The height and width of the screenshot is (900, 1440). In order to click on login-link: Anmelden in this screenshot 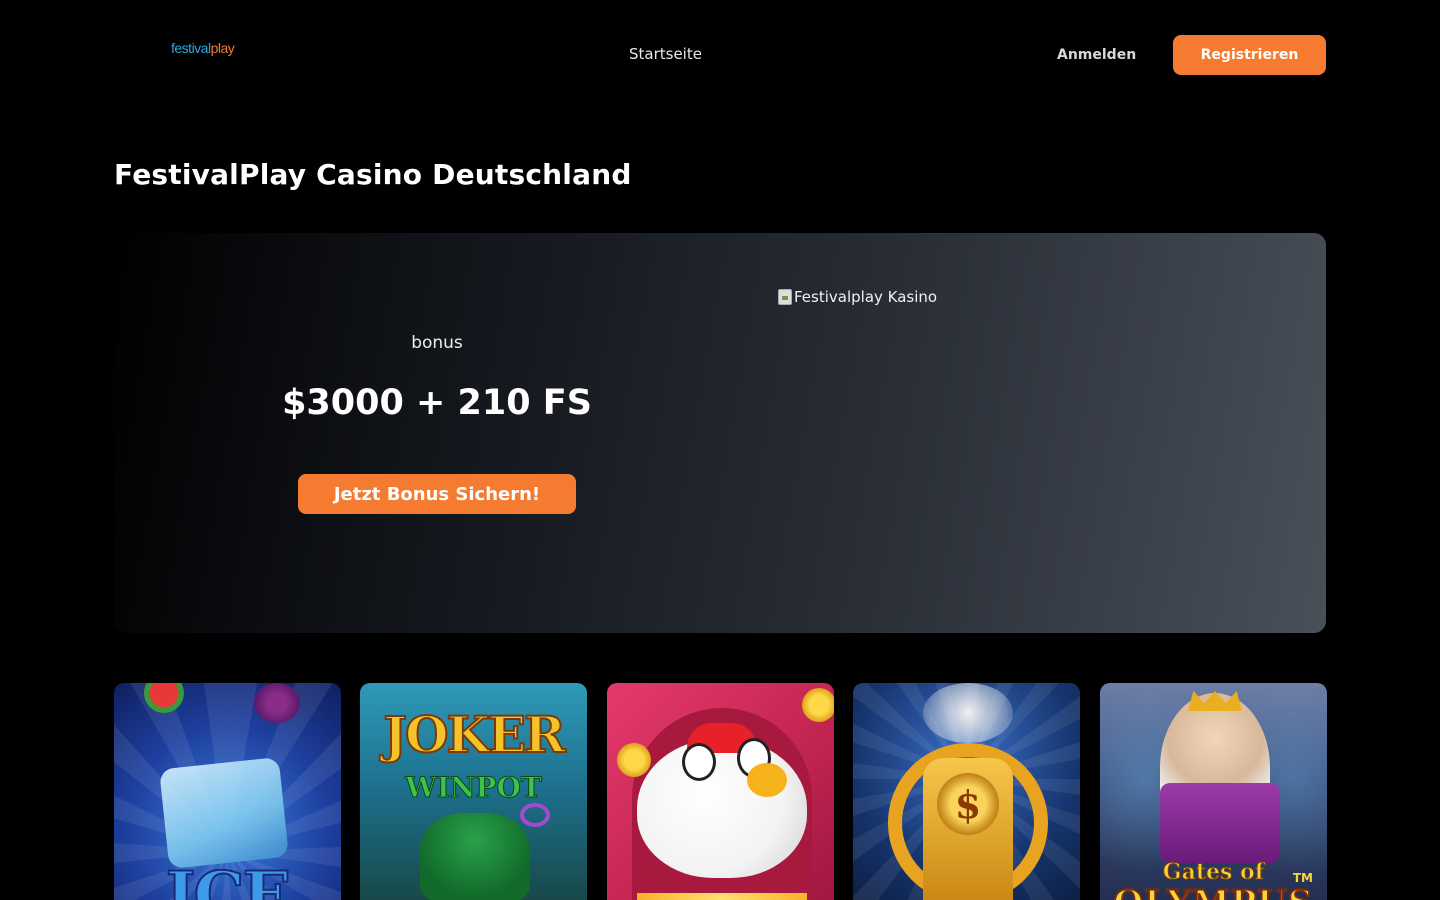, I will do `click(1096, 55)`.